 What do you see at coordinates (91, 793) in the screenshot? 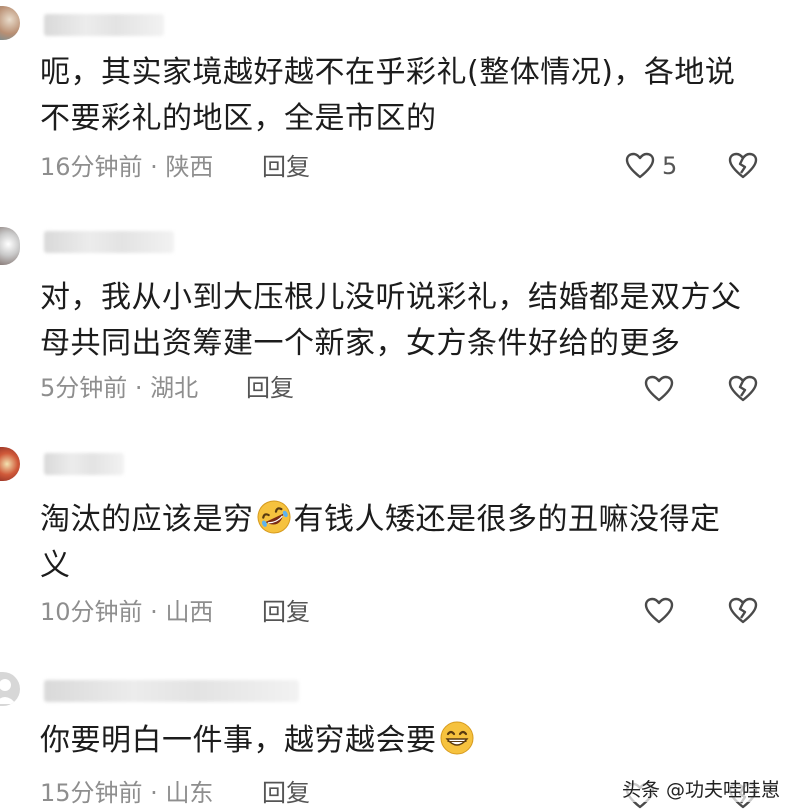
I see `comment-time: 15分钟前` at bounding box center [91, 793].